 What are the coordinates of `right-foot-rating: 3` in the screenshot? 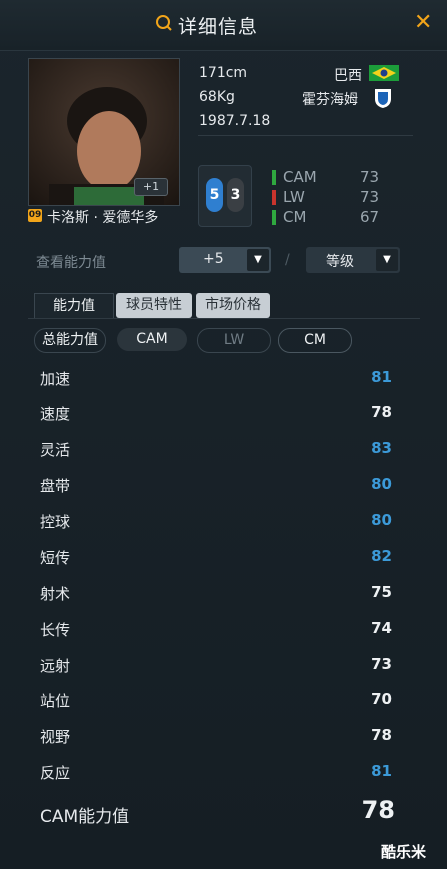 It's located at (235, 195).